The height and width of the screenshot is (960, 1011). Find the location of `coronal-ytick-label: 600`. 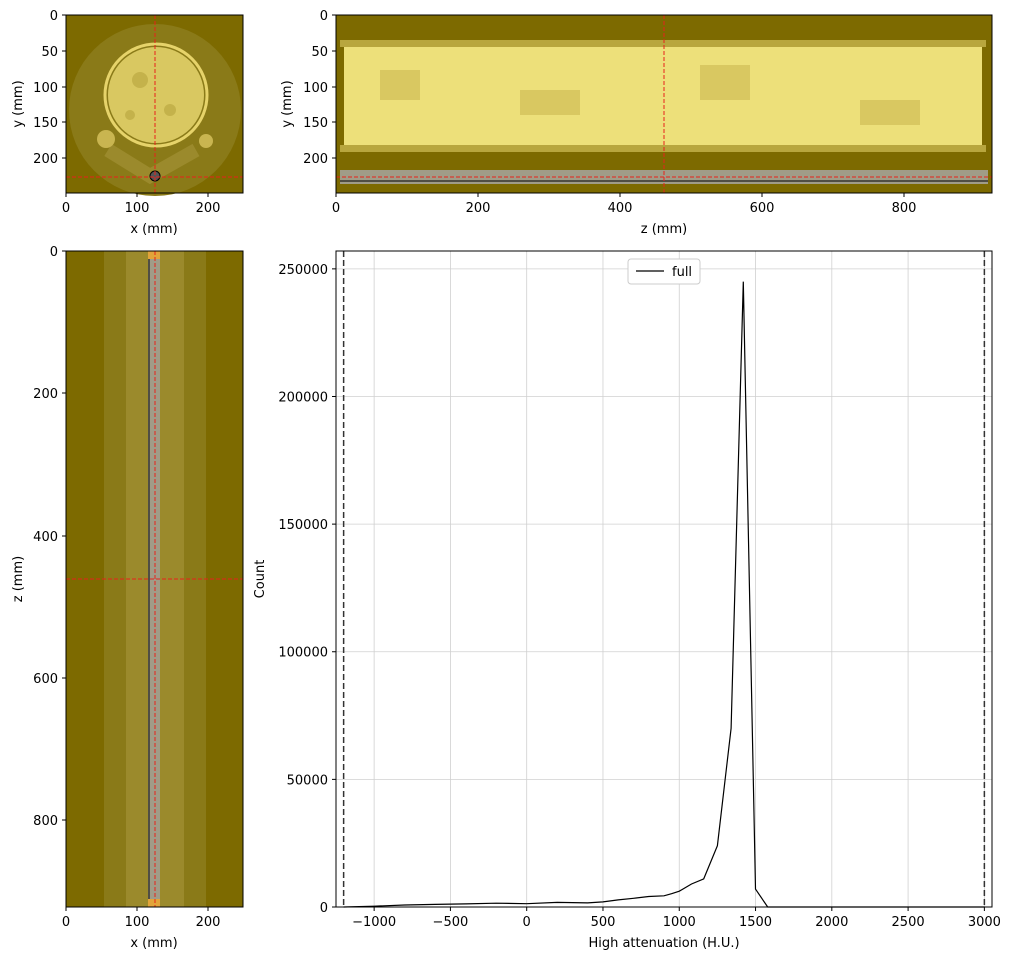

coronal-ytick-label: 600 is located at coordinates (45, 679).